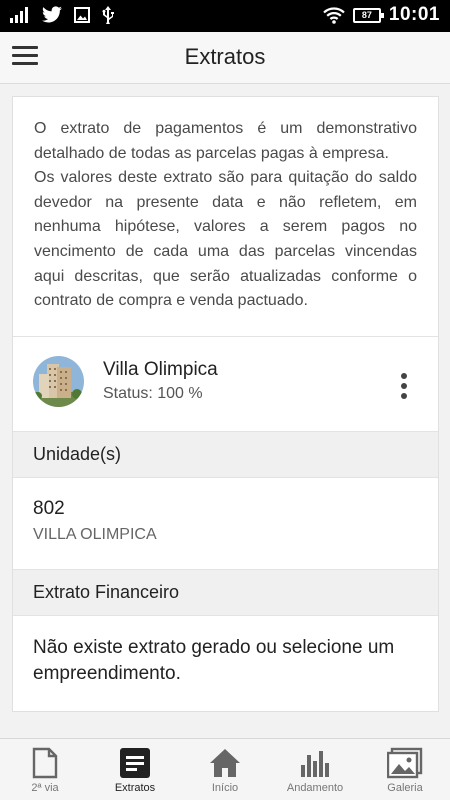 The height and width of the screenshot is (800, 450). Describe the element at coordinates (334, 15) in the screenshot. I see `wifi-icon` at that location.